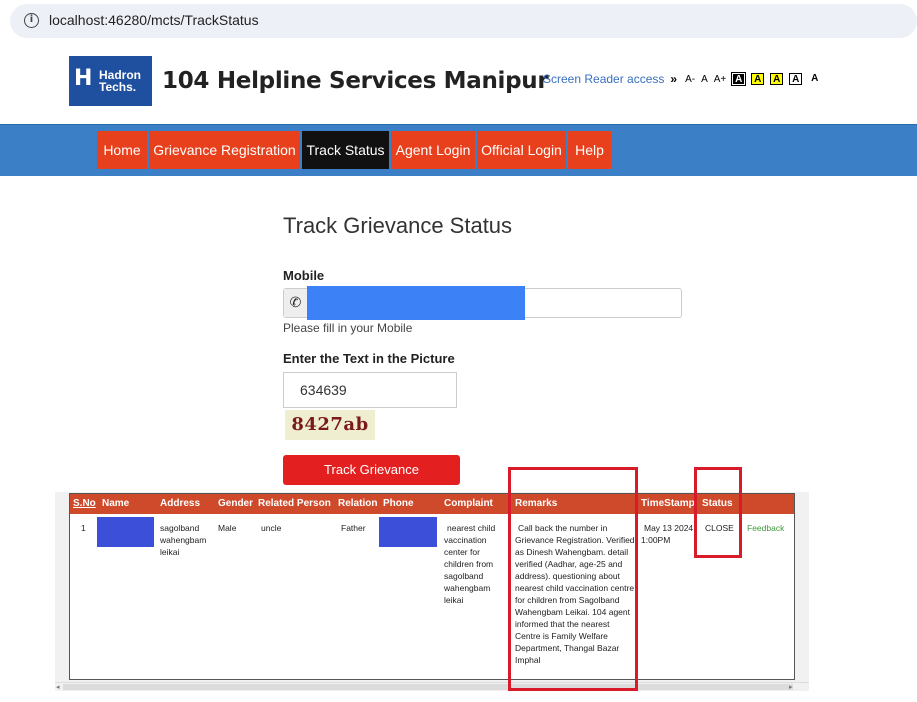  I want to click on cell-related-person: uncle, so click(271, 528).